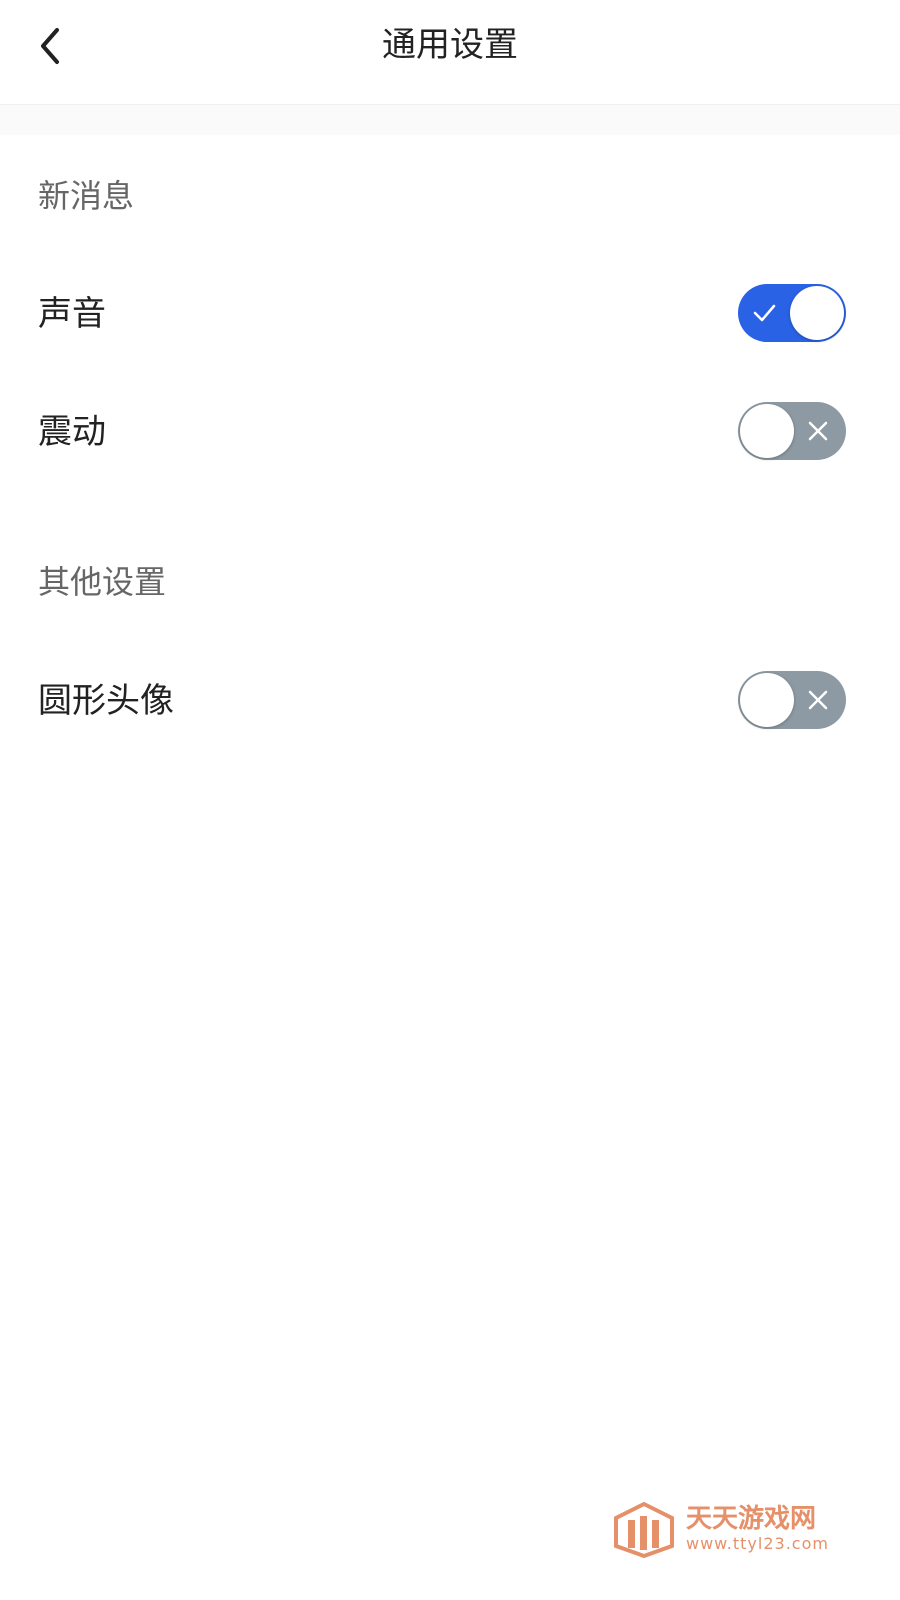  Describe the element at coordinates (450, 701) in the screenshot. I see `setting-row-round-avatar: 圆形头像` at that location.